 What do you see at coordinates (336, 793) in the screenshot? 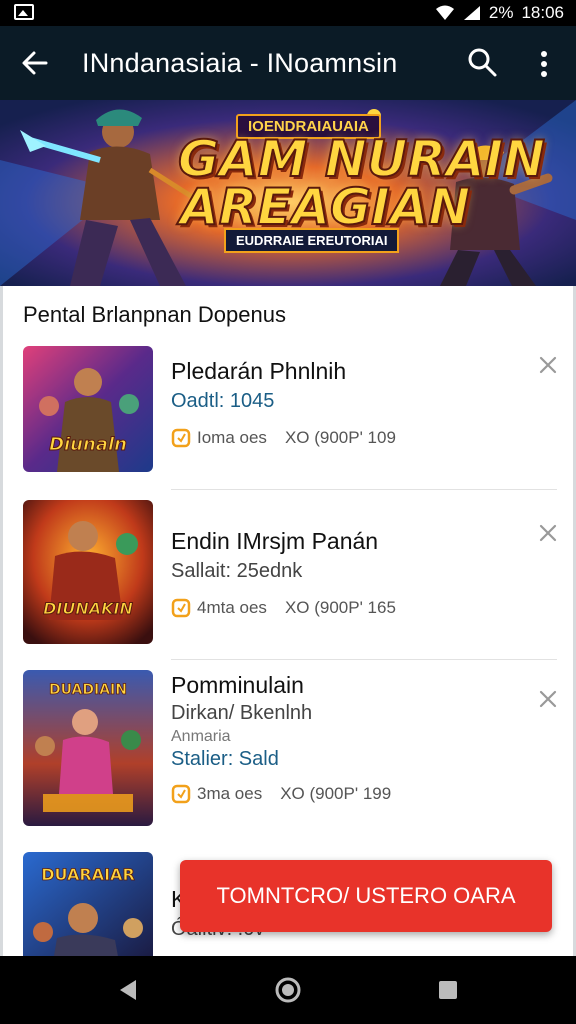
I see `item-price: XO (900P' 199` at bounding box center [336, 793].